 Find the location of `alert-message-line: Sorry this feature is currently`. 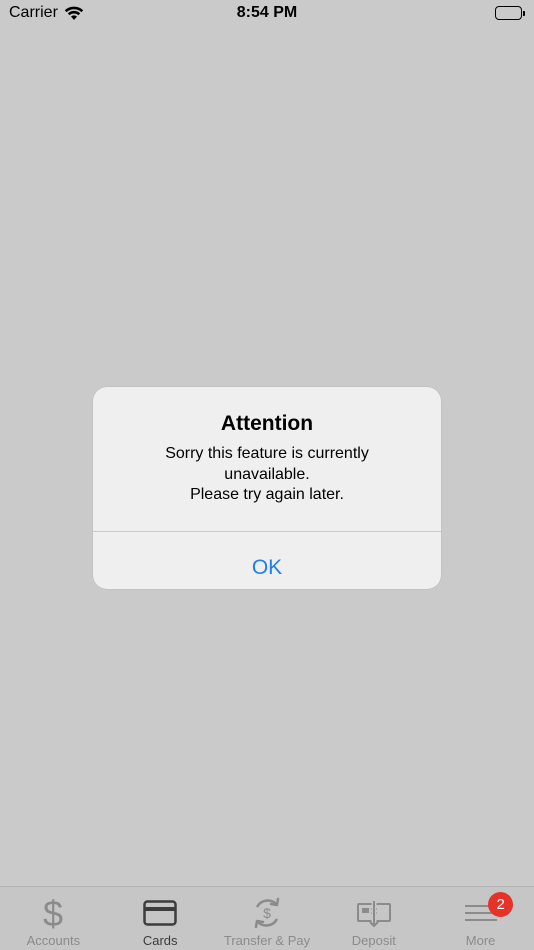

alert-message-line: Sorry this feature is currently is located at coordinates (267, 453).